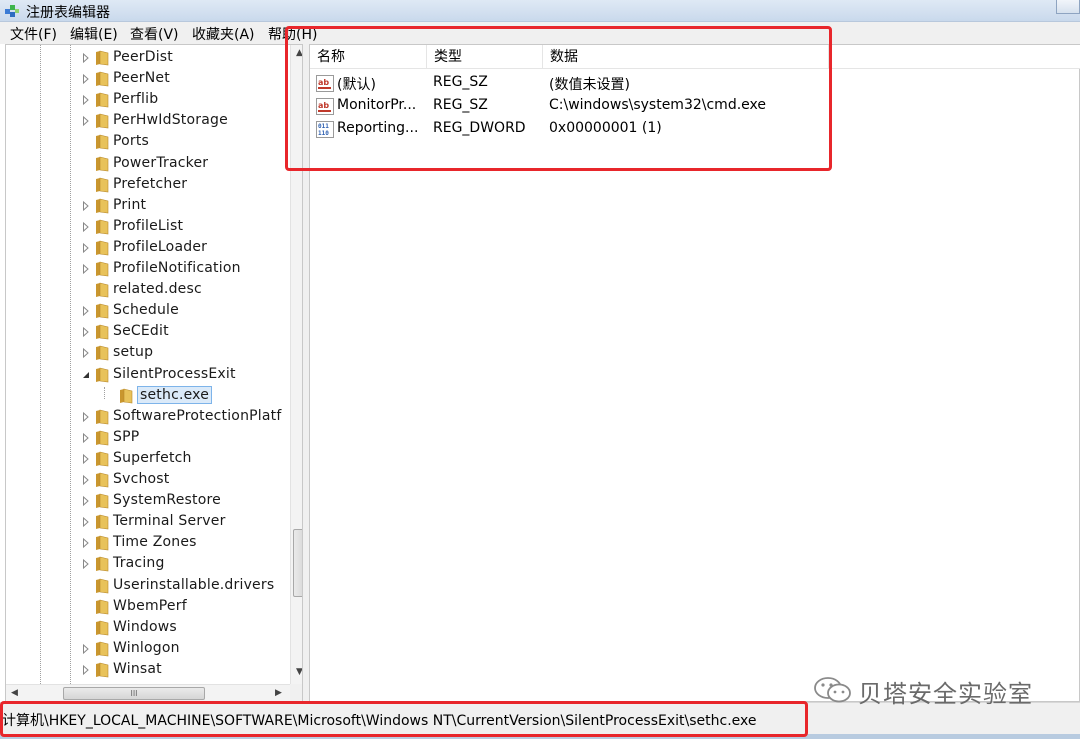 This screenshot has width=1080, height=739. Describe the element at coordinates (150, 183) in the screenshot. I see `tree-item-label: Prefetcher` at that location.